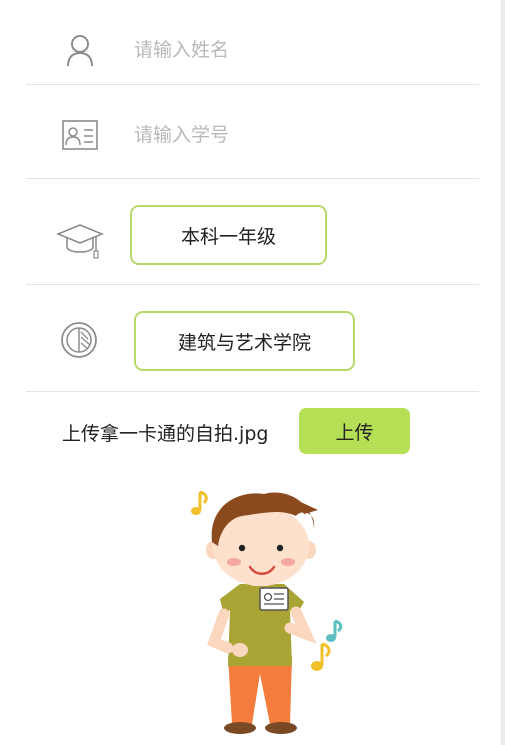  I want to click on grade-row: 本科一年级, so click(252, 232).